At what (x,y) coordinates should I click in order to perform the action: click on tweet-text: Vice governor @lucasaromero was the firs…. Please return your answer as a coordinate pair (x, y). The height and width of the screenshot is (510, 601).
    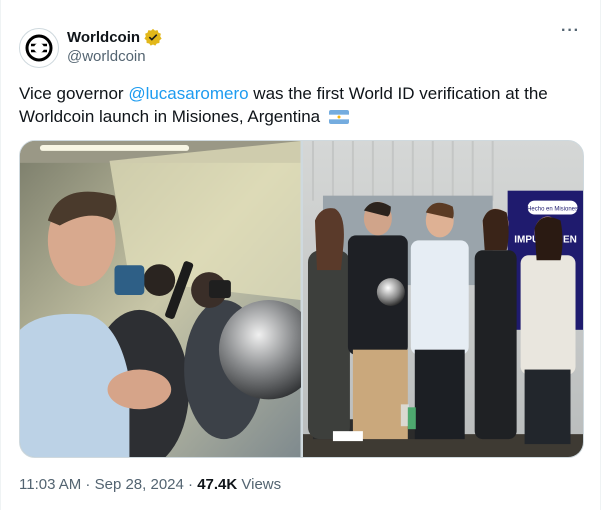
    Looking at the image, I should click on (301, 105).